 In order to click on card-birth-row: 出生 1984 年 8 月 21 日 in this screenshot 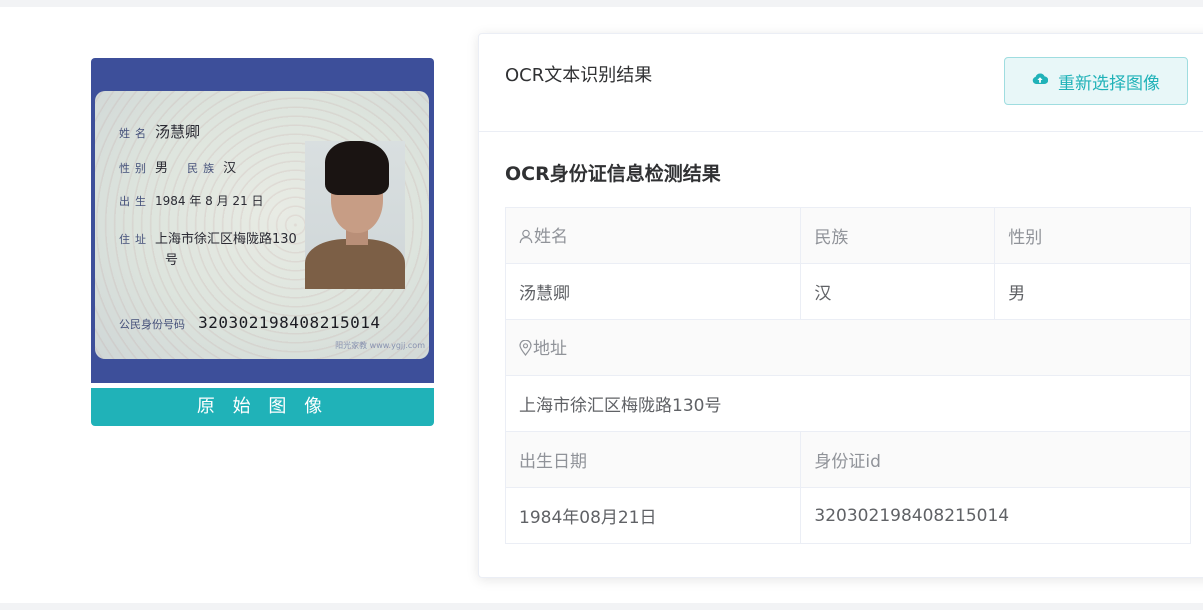, I will do `click(191, 199)`.